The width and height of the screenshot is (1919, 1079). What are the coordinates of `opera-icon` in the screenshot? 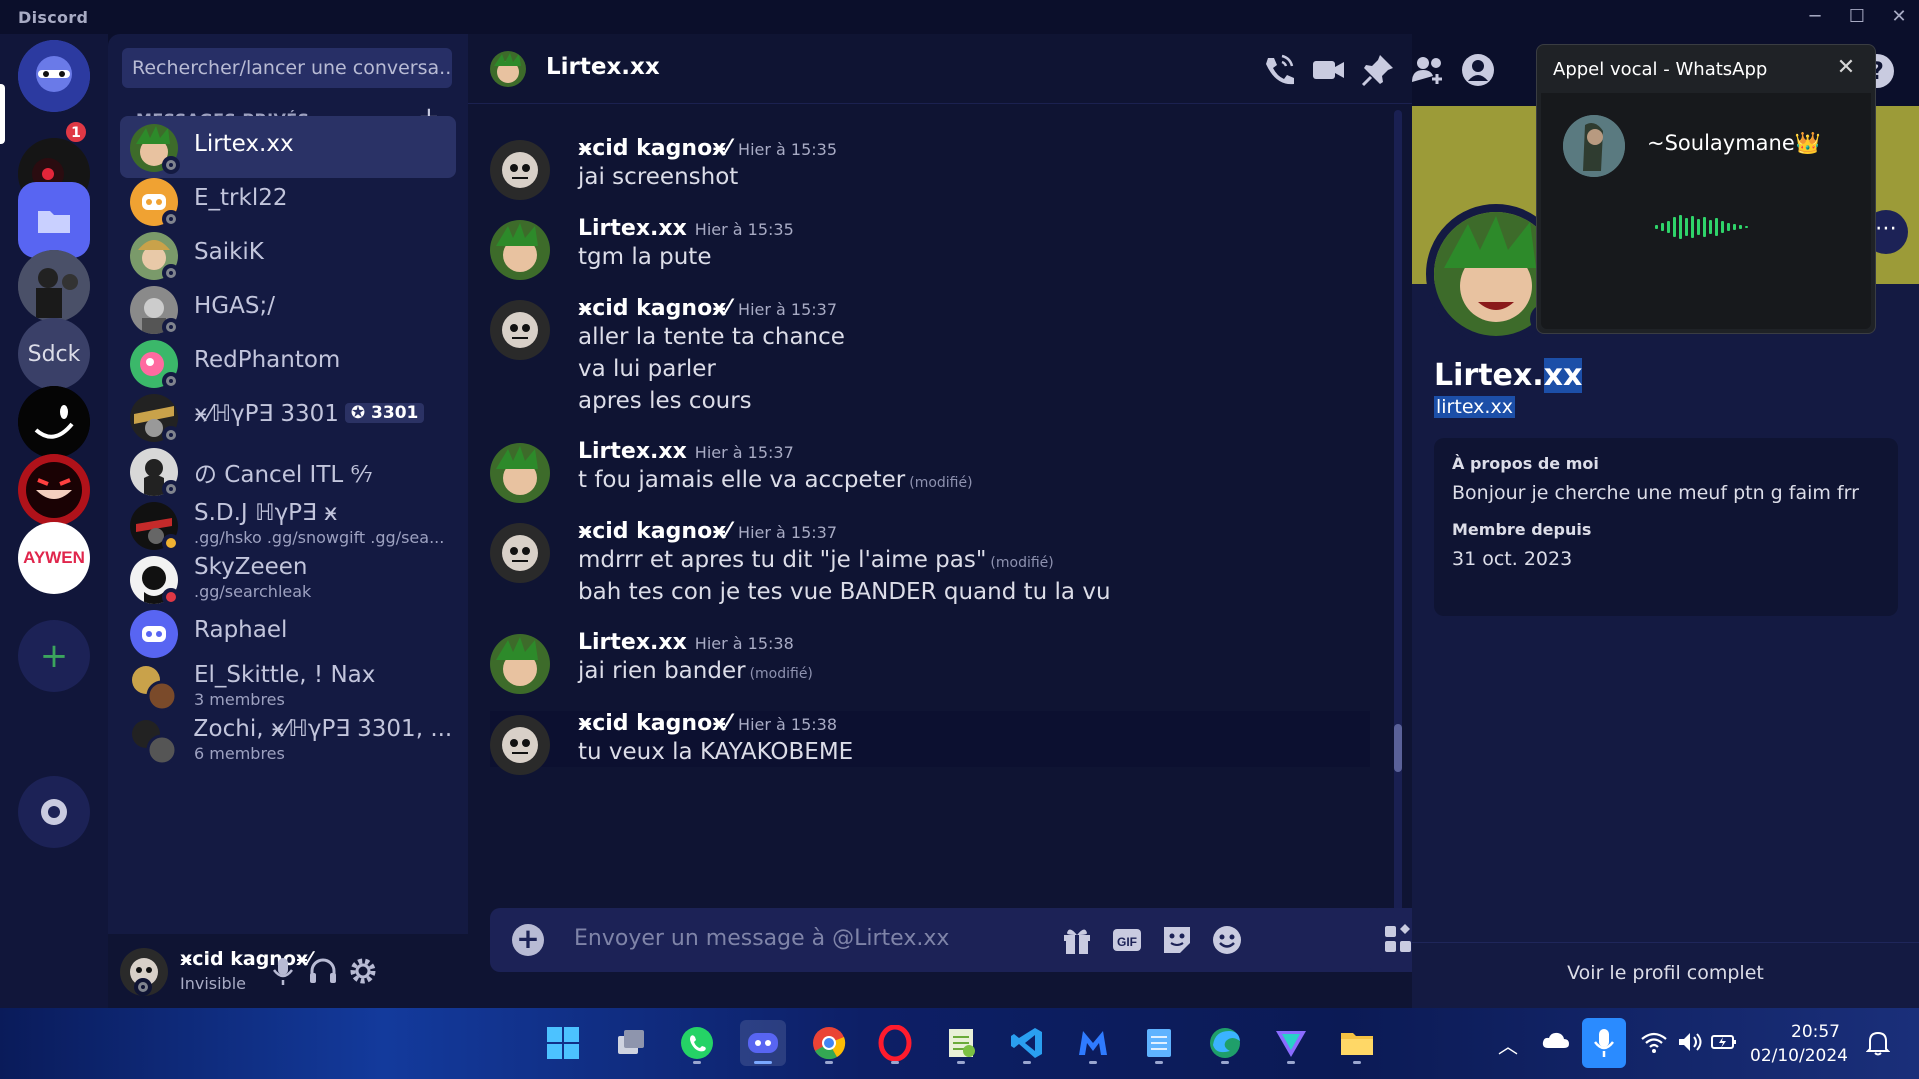 It's located at (895, 1043).